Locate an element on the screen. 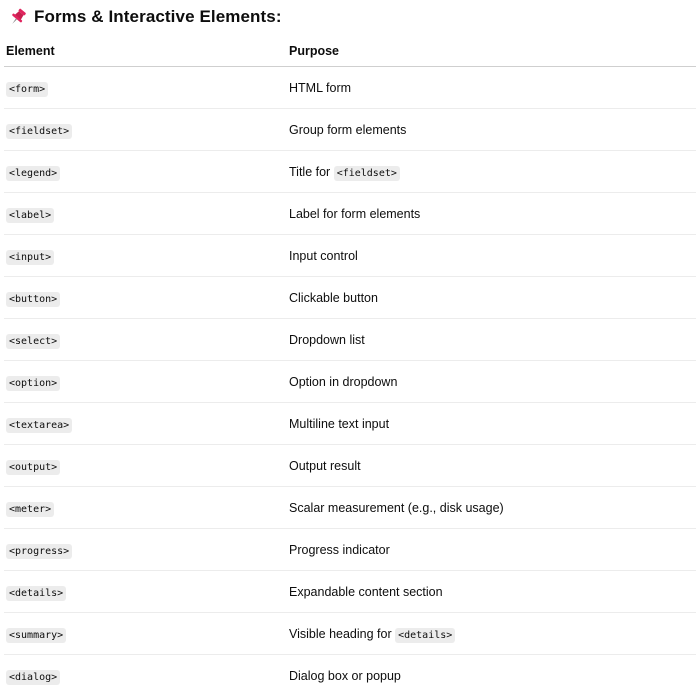 The image size is (700, 698). purpose-text: Option in dropdown is located at coordinates (343, 381).